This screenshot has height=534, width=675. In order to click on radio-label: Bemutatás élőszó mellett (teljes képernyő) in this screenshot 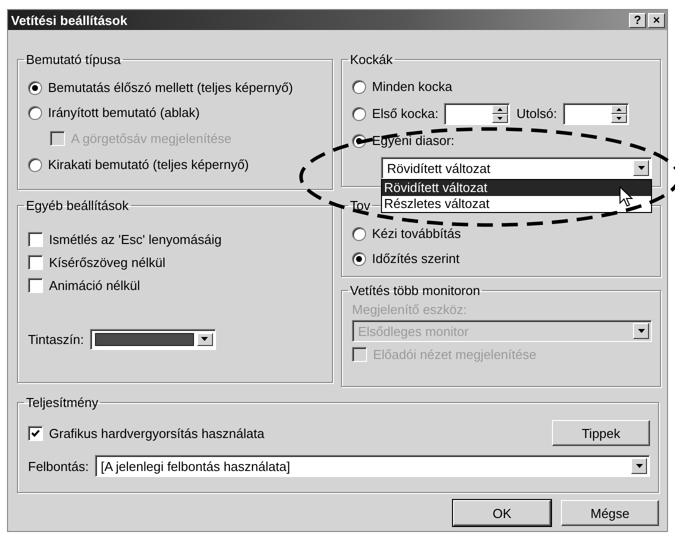, I will do `click(170, 87)`.